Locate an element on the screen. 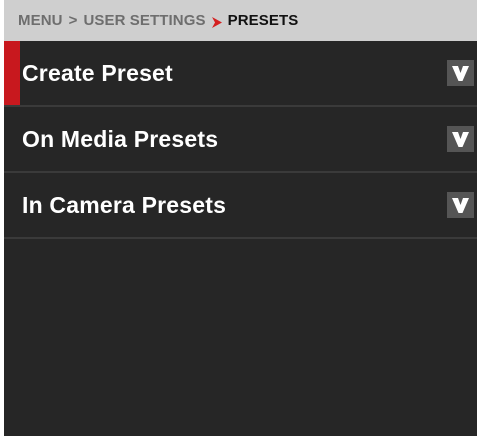 This screenshot has width=479, height=438. breadcrumb-arrow-icon is located at coordinates (216, 21).